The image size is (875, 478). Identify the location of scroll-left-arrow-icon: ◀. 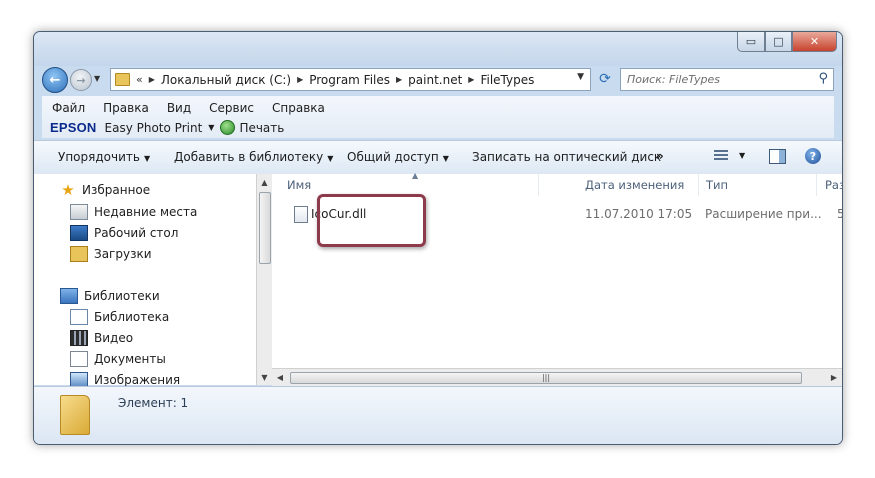
(280, 377).